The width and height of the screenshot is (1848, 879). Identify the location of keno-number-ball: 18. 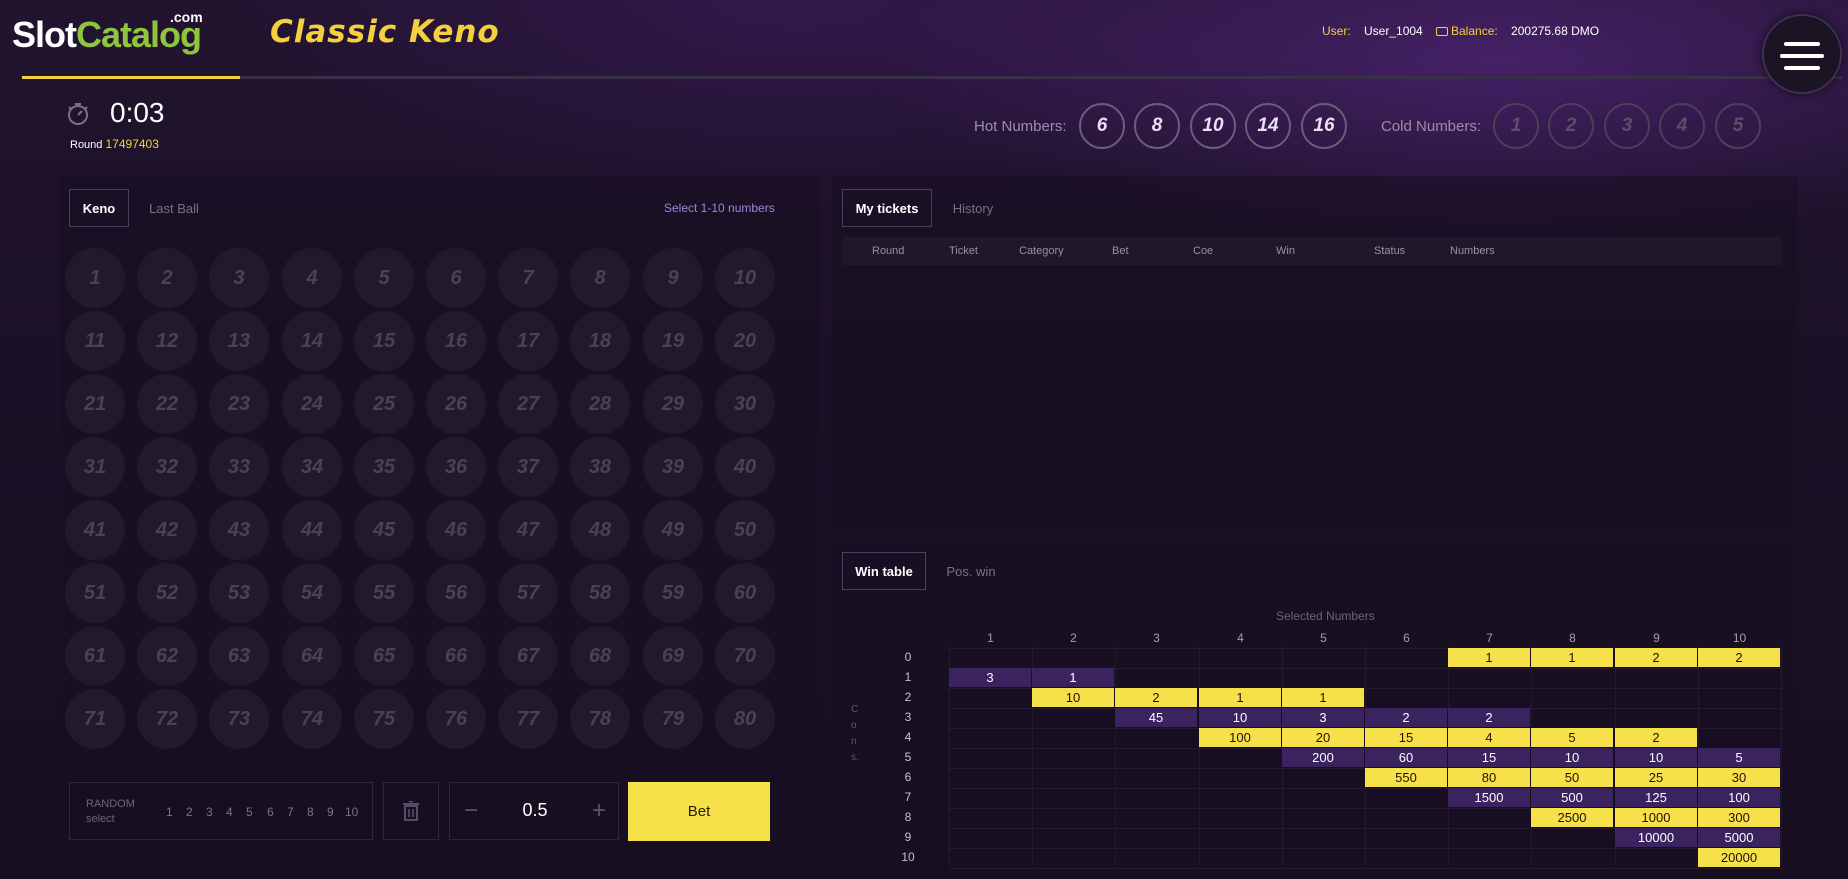
(600, 341).